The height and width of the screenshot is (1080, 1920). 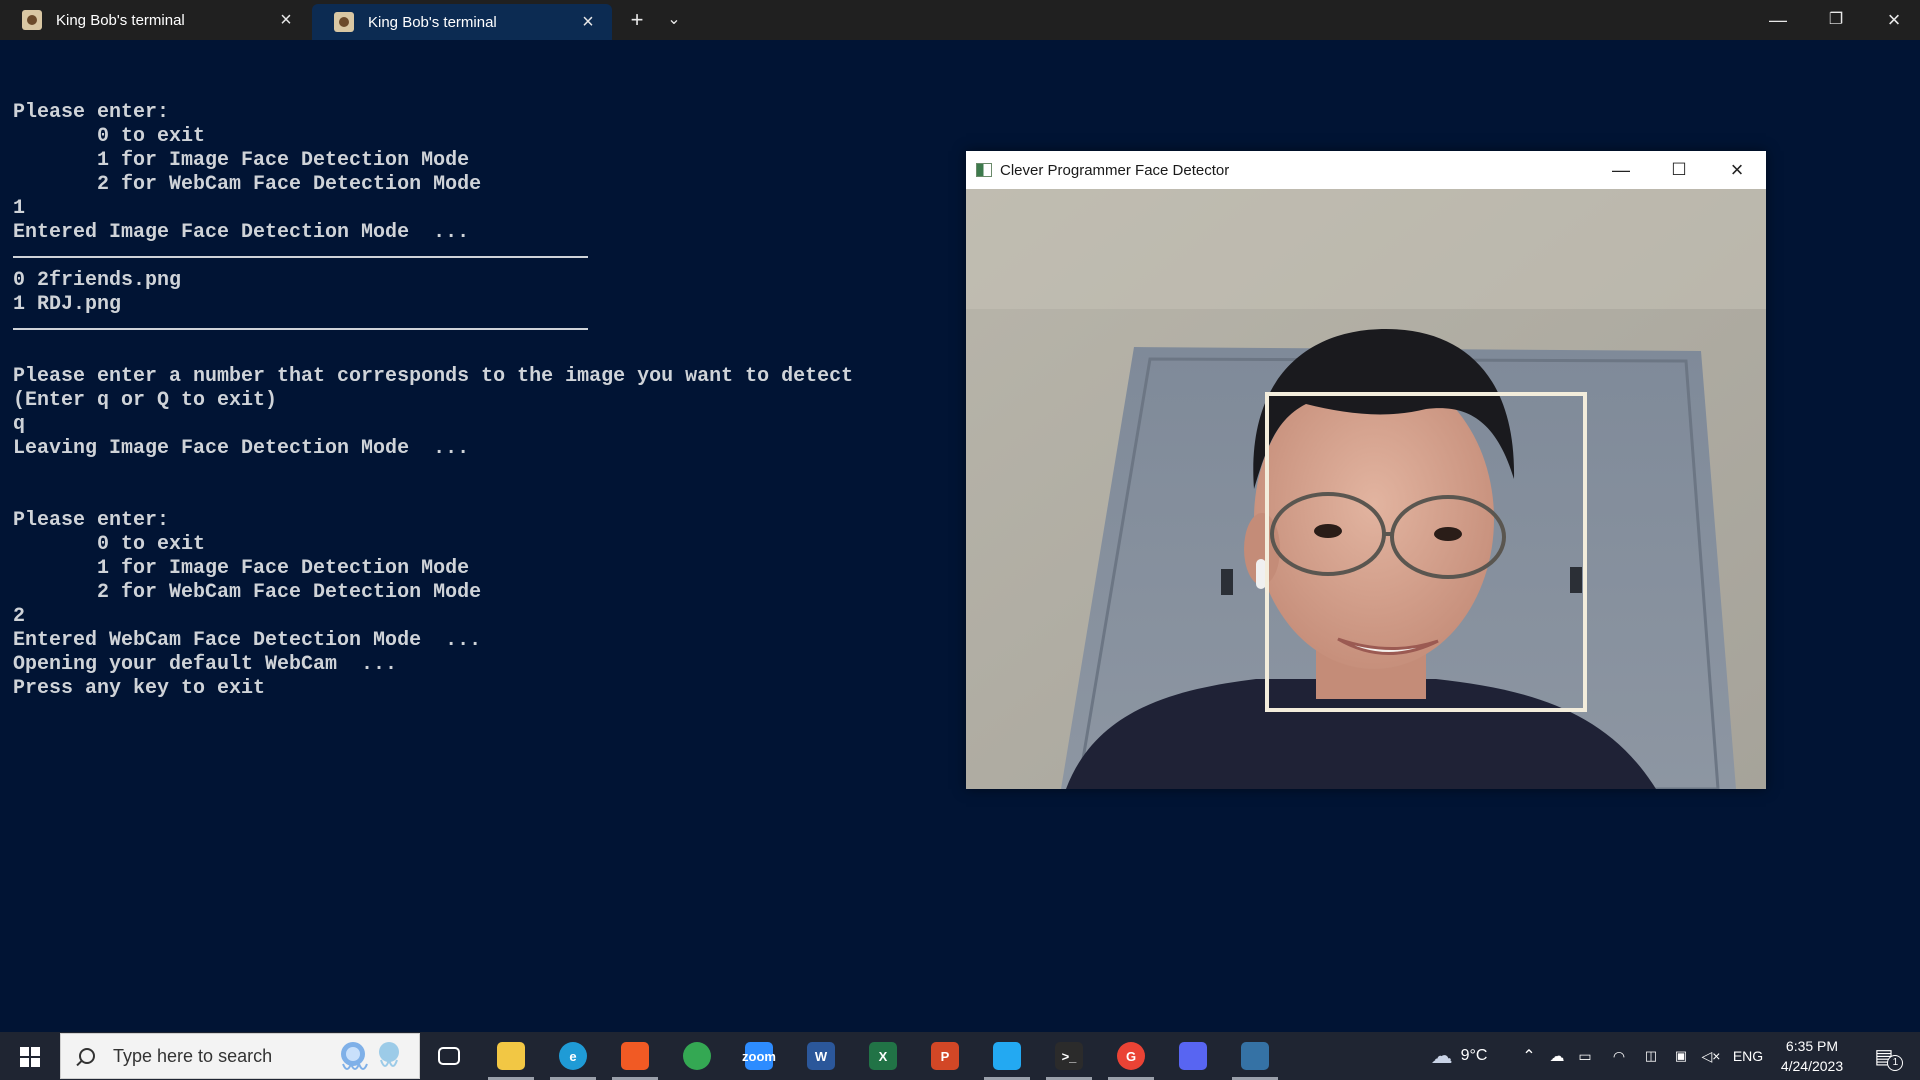 I want to click on edge-icon: e, so click(x=573, y=1056).